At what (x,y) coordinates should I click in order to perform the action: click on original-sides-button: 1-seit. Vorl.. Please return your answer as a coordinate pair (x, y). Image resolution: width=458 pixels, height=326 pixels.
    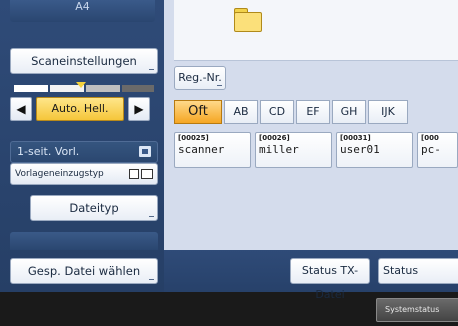
    Looking at the image, I should click on (84, 152).